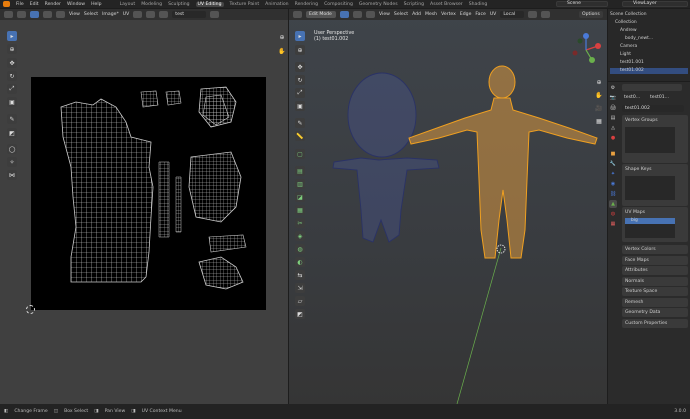 The width and height of the screenshot is (690, 419). I want to click on uv-menu-view: View, so click(74, 14).